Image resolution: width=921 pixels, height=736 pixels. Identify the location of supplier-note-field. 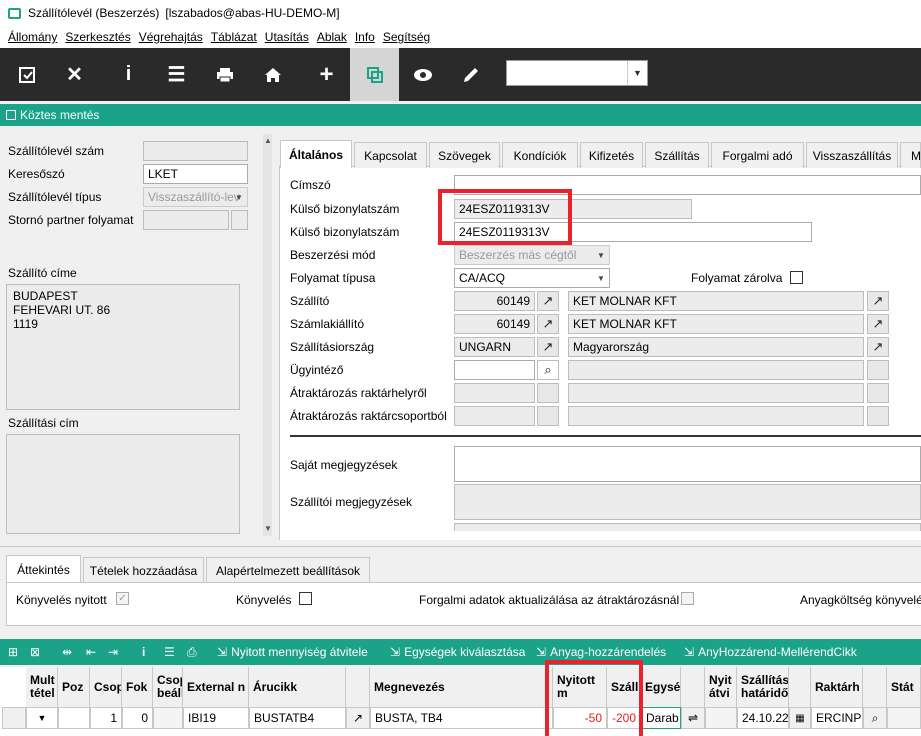
(687, 502).